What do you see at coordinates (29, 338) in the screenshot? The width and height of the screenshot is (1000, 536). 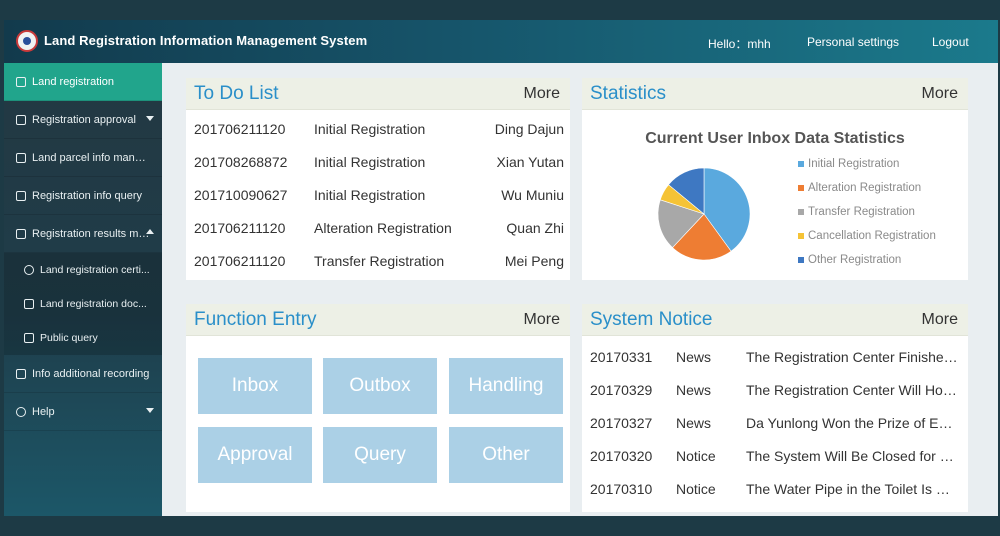 I see `search-document-icon` at bounding box center [29, 338].